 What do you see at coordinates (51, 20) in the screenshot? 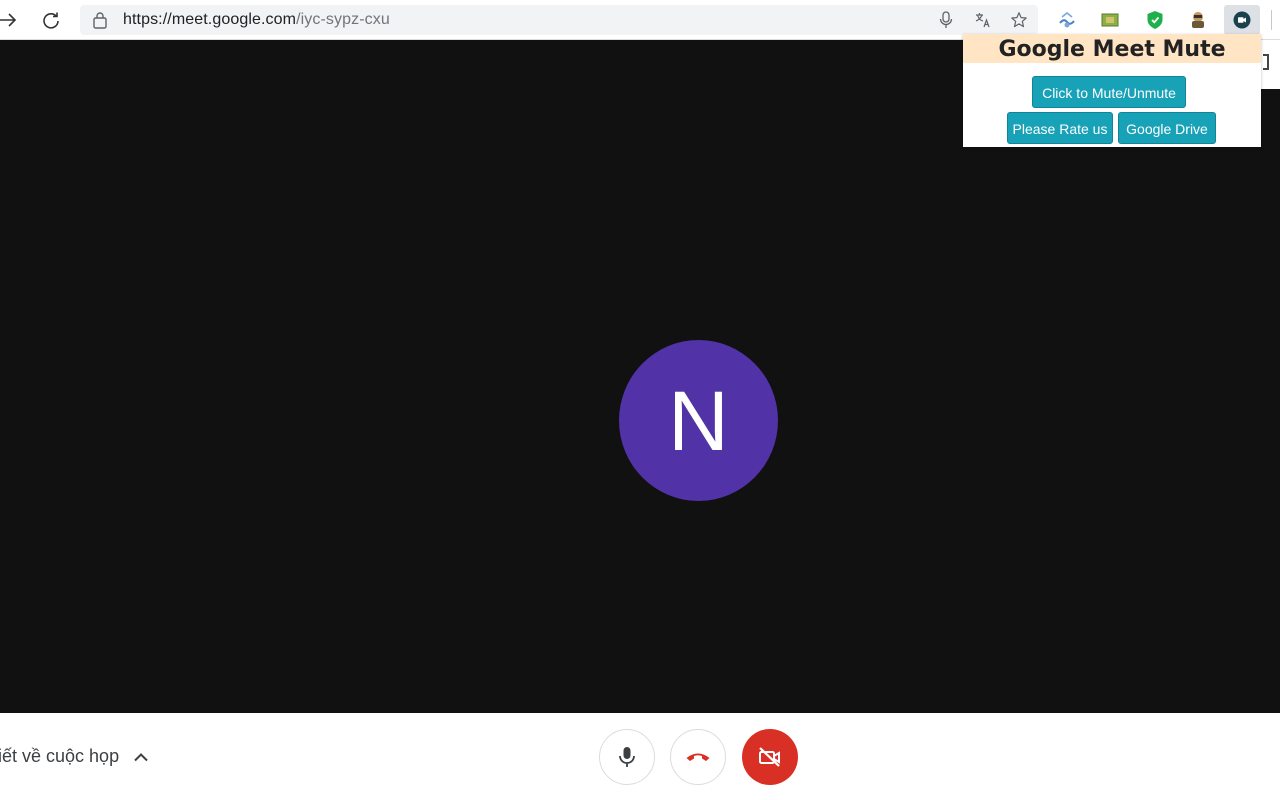
I see `reload-icon` at bounding box center [51, 20].